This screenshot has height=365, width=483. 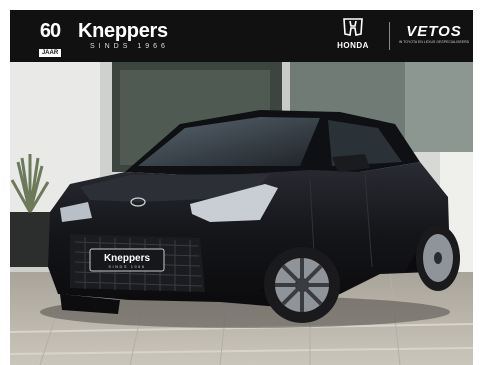 What do you see at coordinates (302, 285) in the screenshot?
I see `front-wheel` at bounding box center [302, 285].